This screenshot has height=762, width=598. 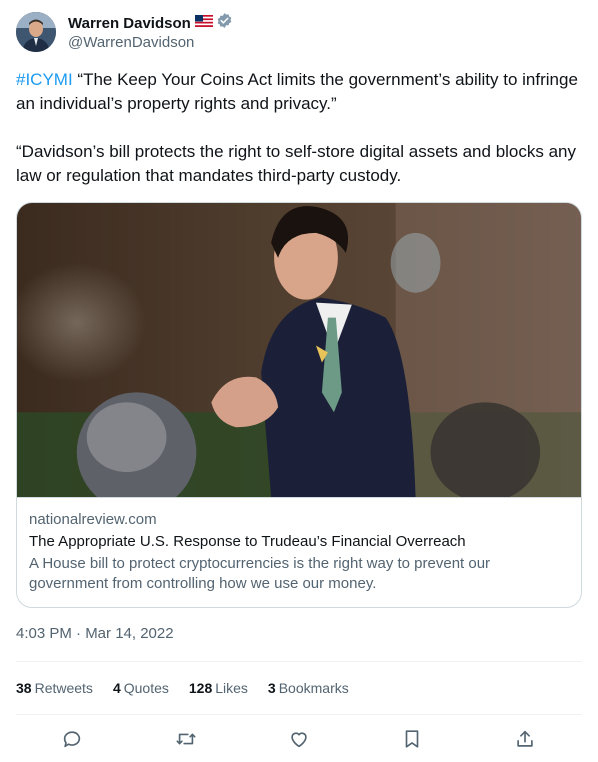 I want to click on retweets-label: Retweets, so click(x=63, y=688).